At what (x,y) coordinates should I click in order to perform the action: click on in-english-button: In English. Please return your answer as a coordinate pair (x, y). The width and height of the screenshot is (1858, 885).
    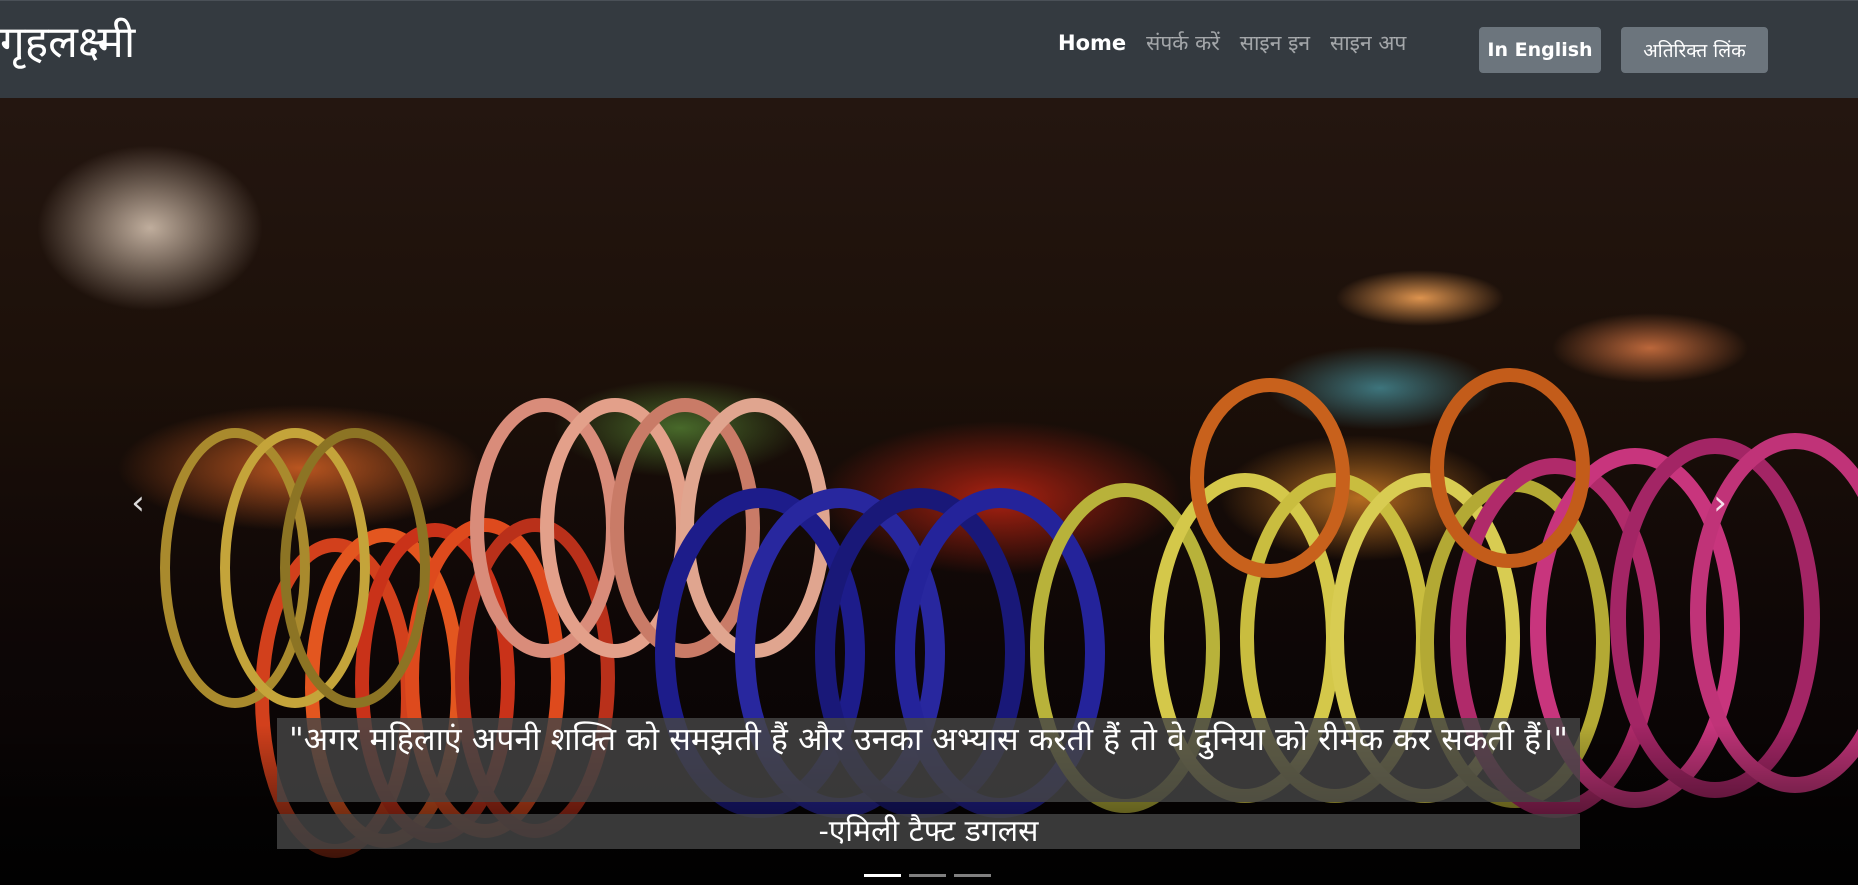
    Looking at the image, I should click on (1540, 50).